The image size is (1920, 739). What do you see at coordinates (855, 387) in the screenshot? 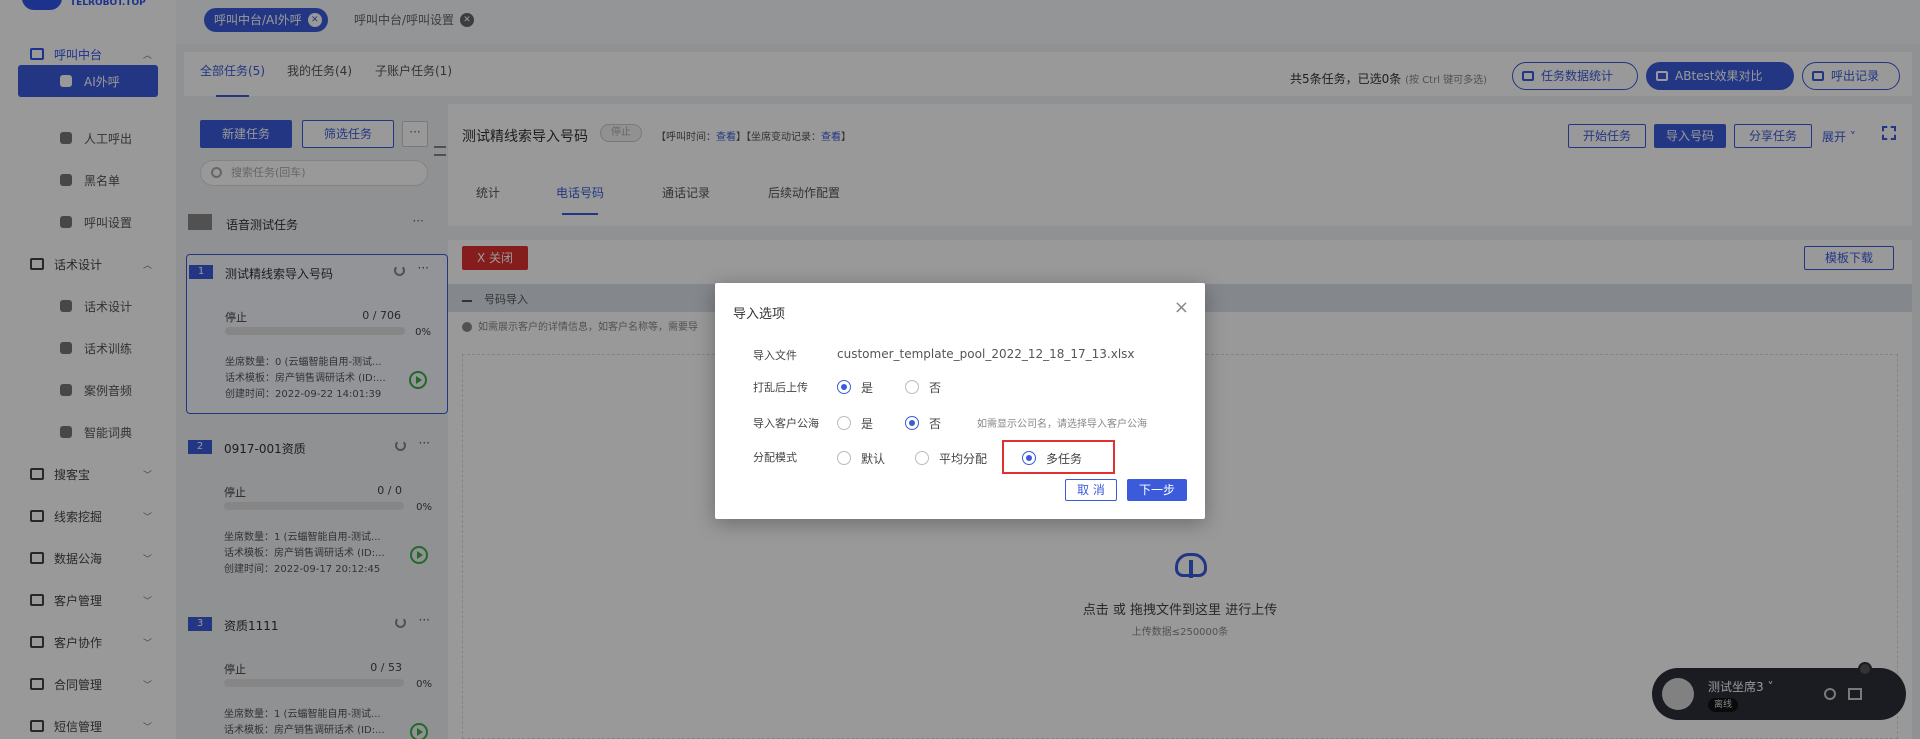
I see `shuffle-yes-radio: 是` at bounding box center [855, 387].